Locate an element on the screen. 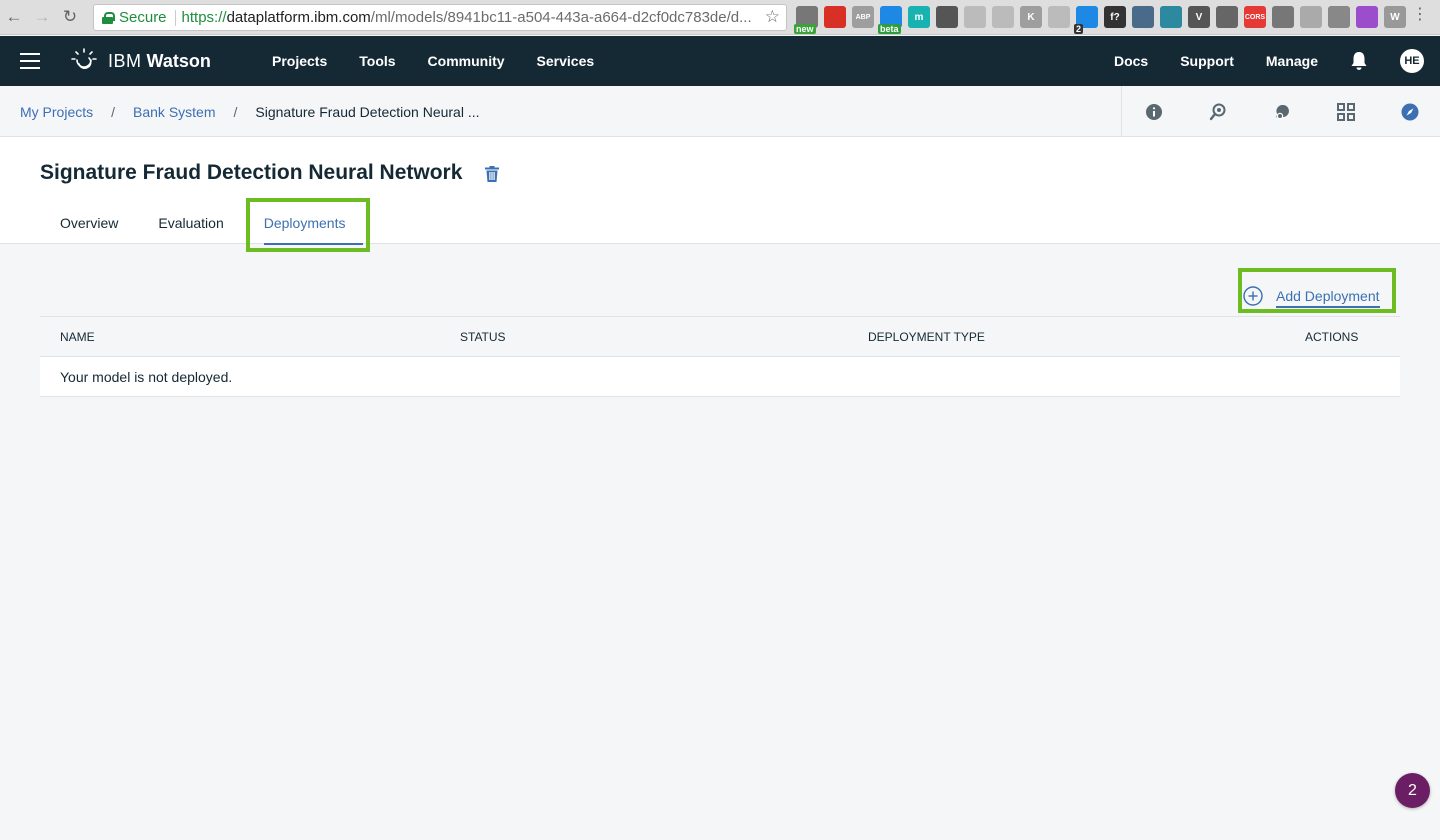 The width and height of the screenshot is (1440, 840). apps-tool is located at coordinates (1346, 111).